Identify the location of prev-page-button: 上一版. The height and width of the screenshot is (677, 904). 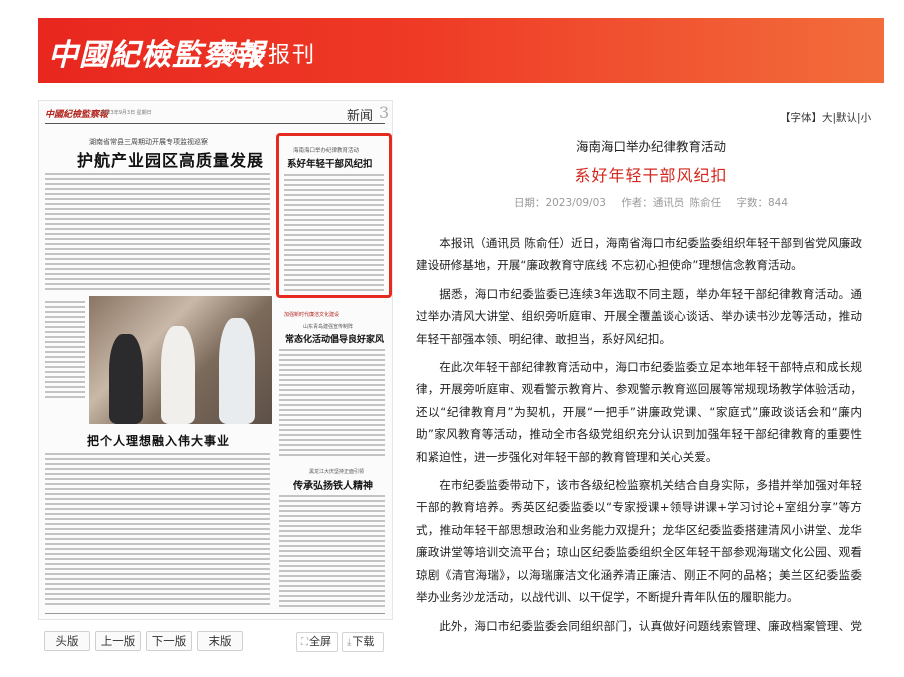
(118, 641).